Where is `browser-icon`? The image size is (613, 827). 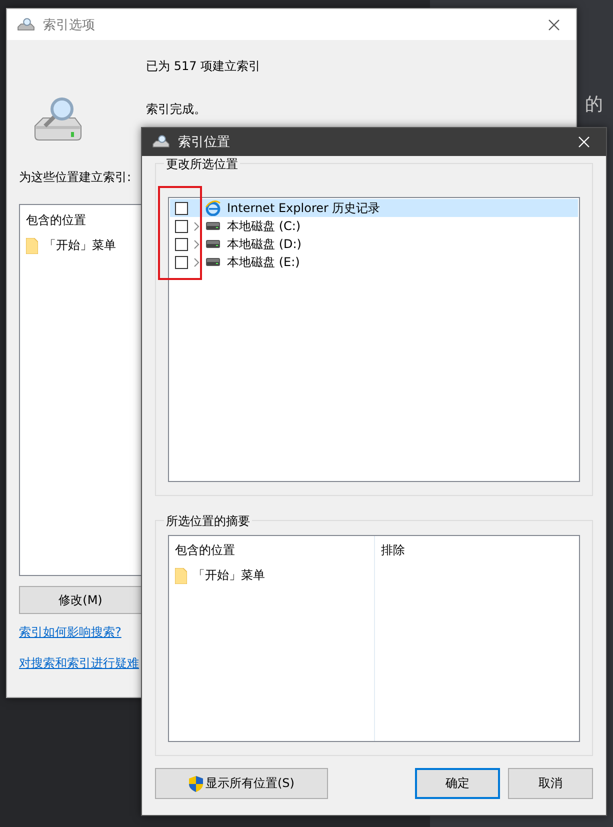
browser-icon is located at coordinates (213, 208).